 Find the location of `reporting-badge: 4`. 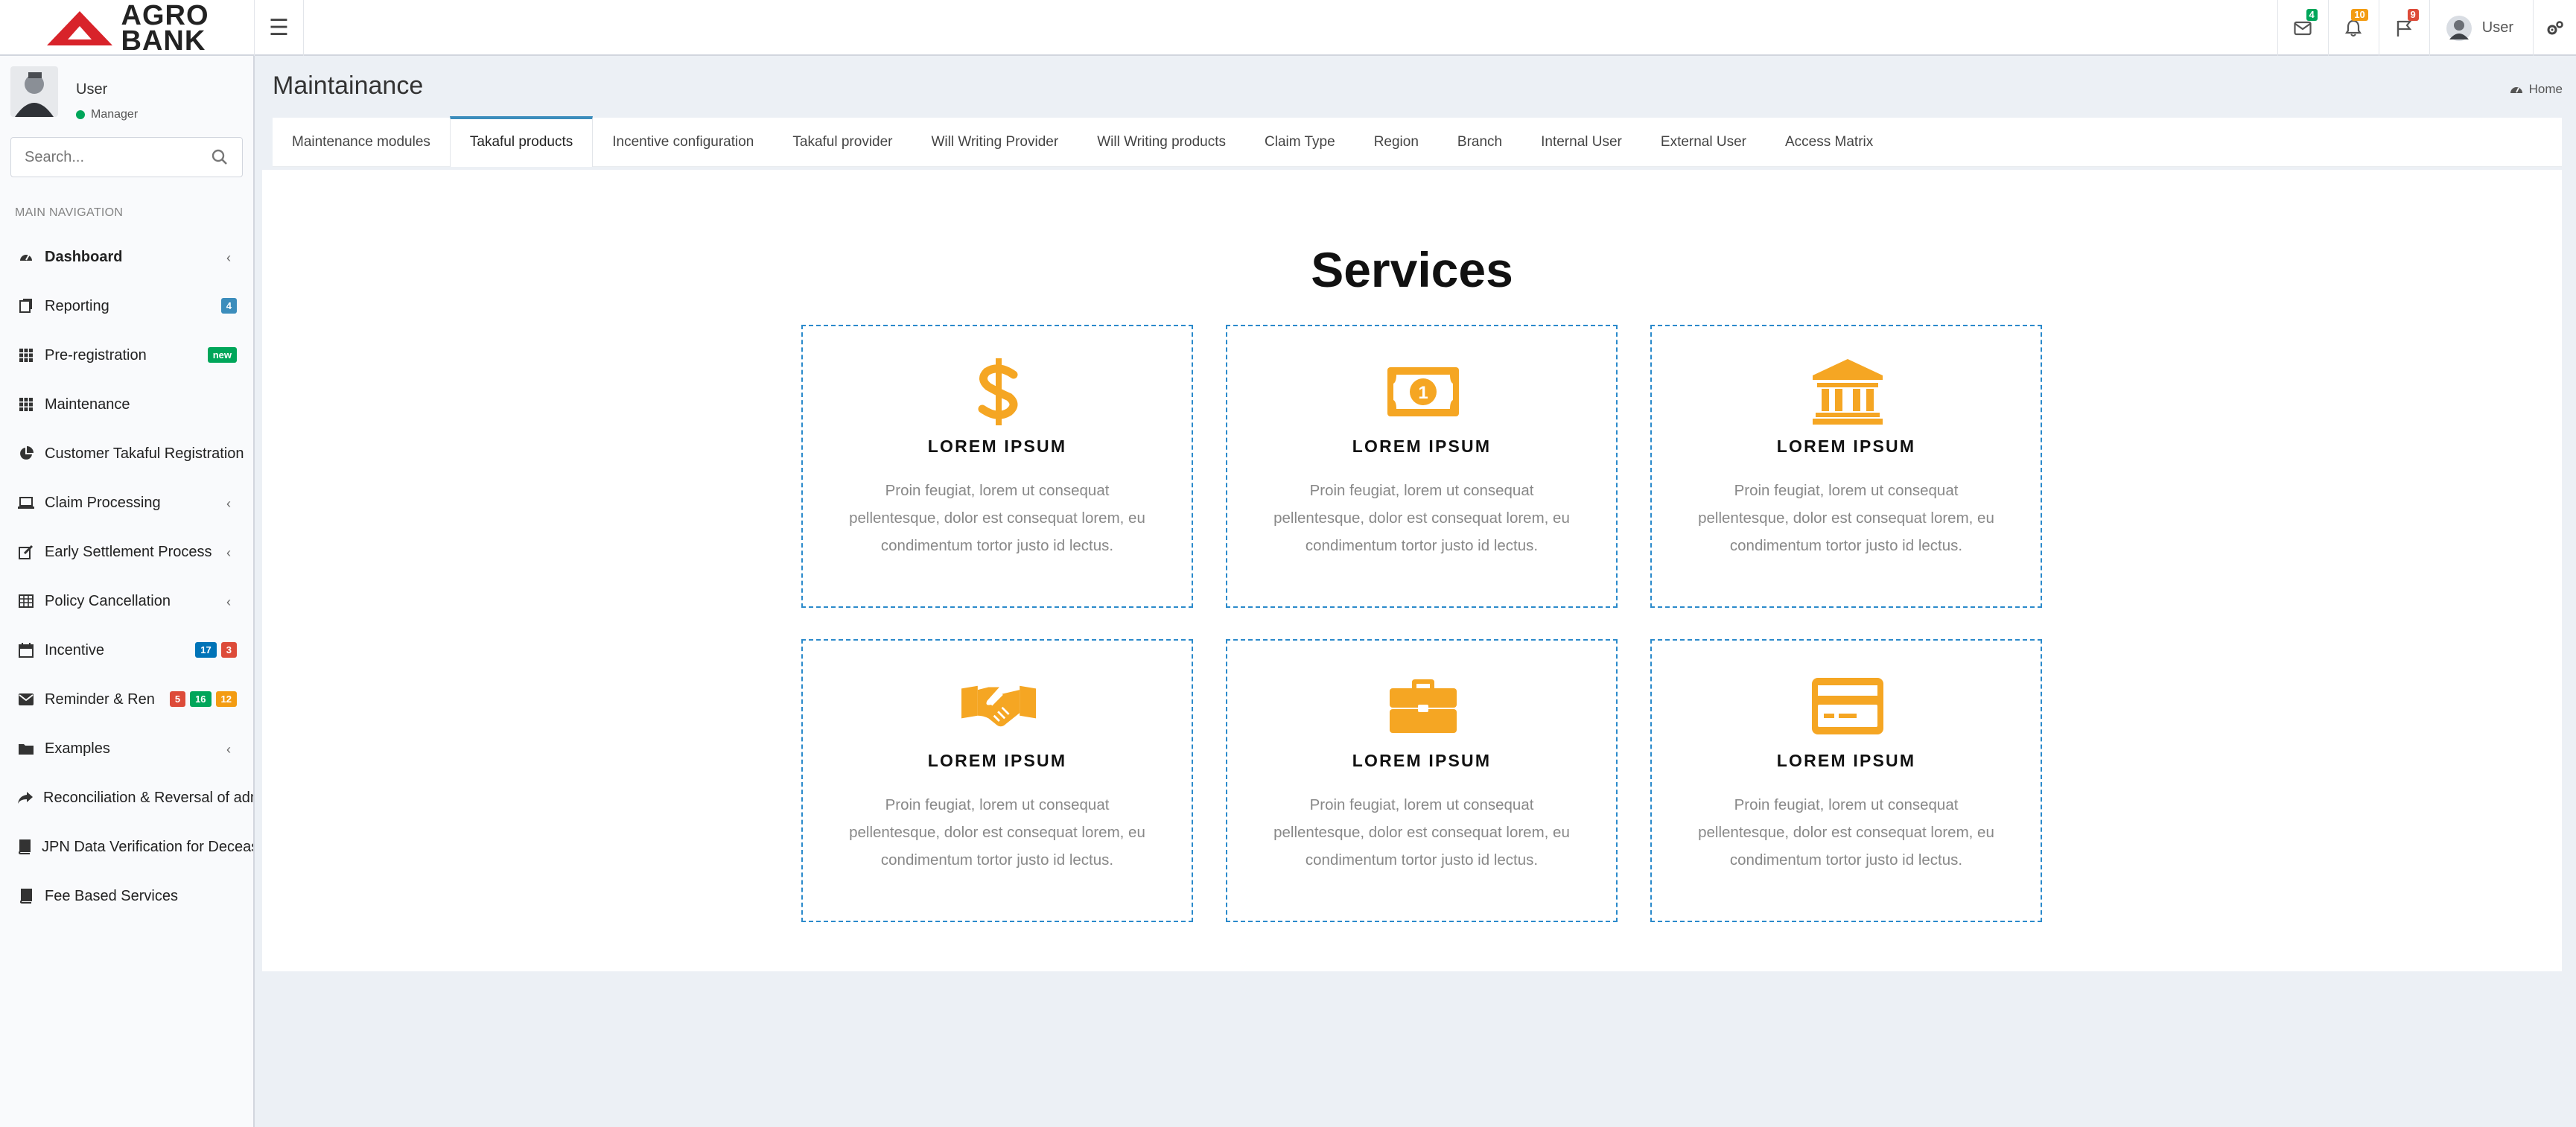

reporting-badge: 4 is located at coordinates (228, 306).